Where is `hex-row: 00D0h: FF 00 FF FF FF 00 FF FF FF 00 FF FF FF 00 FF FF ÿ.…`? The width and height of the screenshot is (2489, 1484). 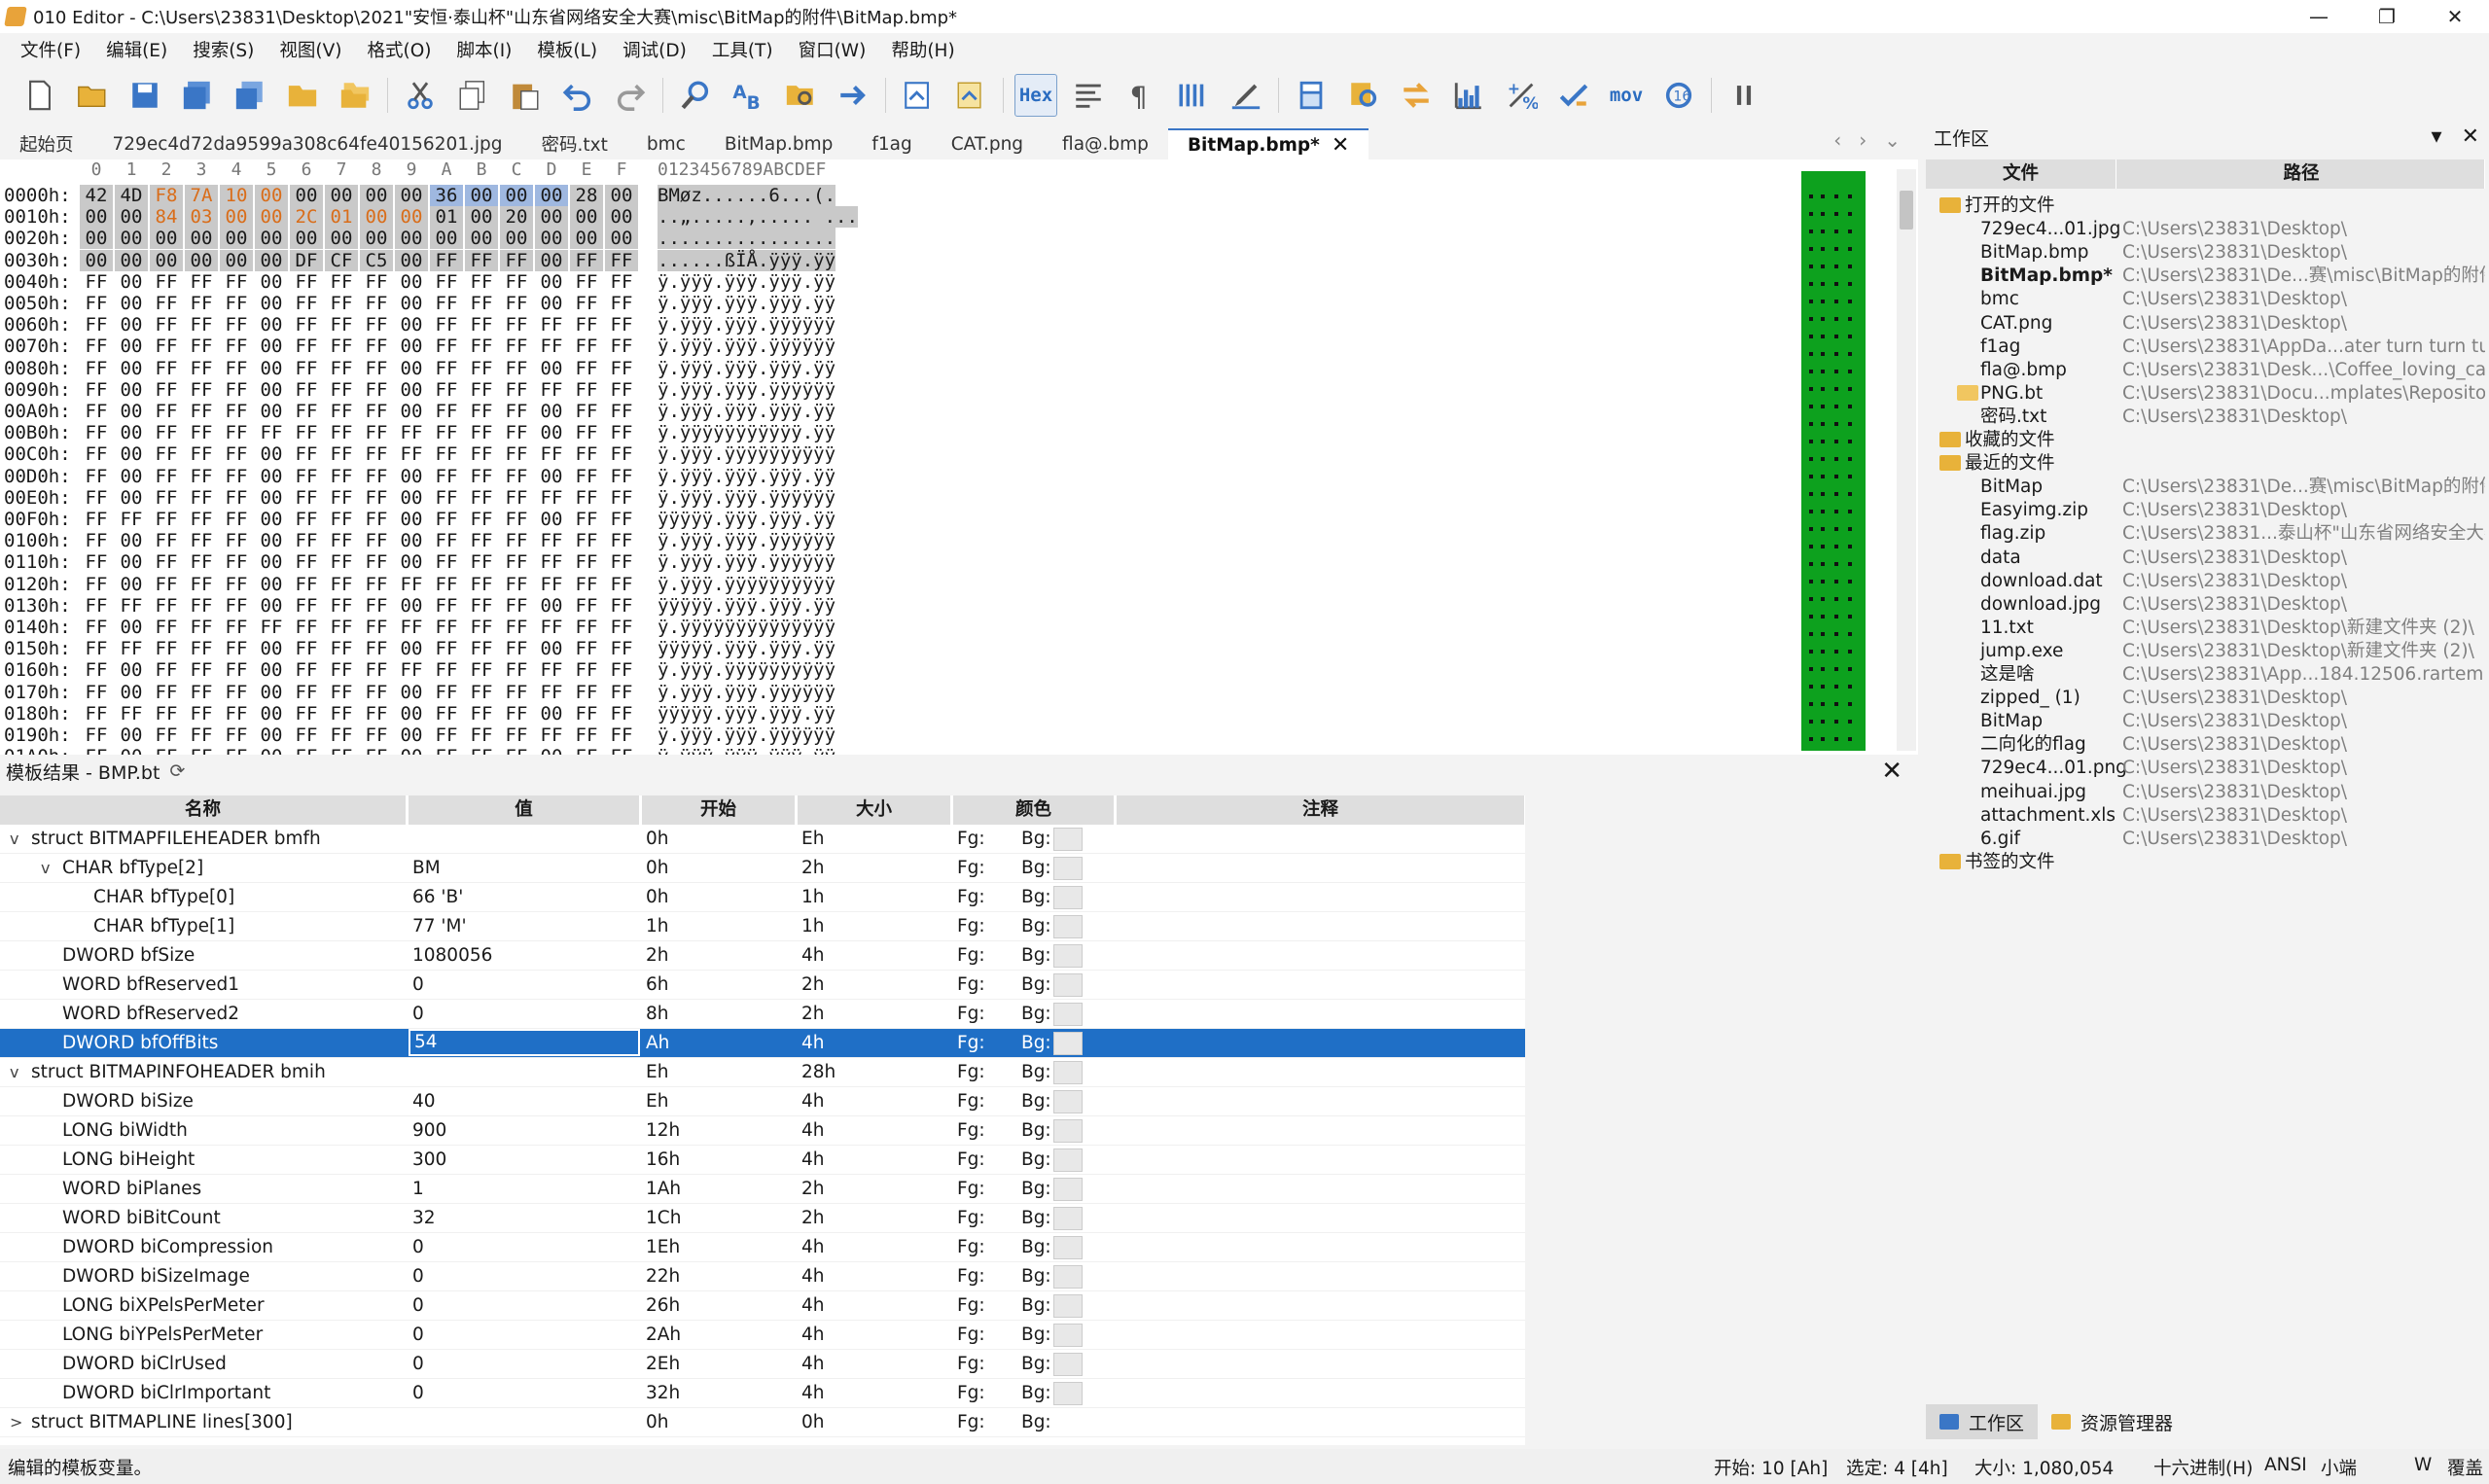 hex-row: 00D0h: FF 00 FF FF FF 00 FF FF FF 00 FF FF FF 00 FF FF ÿ.… is located at coordinates (899, 477).